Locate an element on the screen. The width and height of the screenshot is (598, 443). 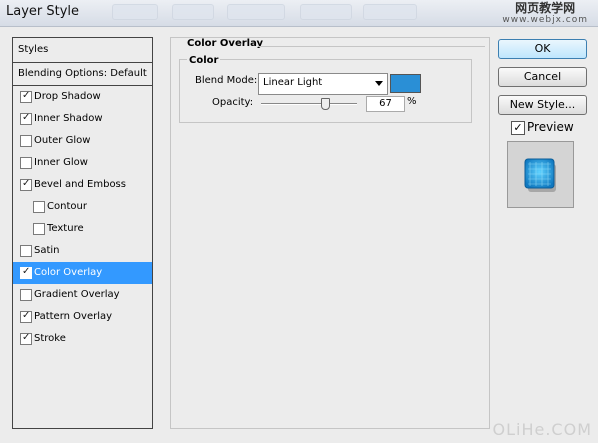
style-item-label: Inner Glow is located at coordinates (61, 162).